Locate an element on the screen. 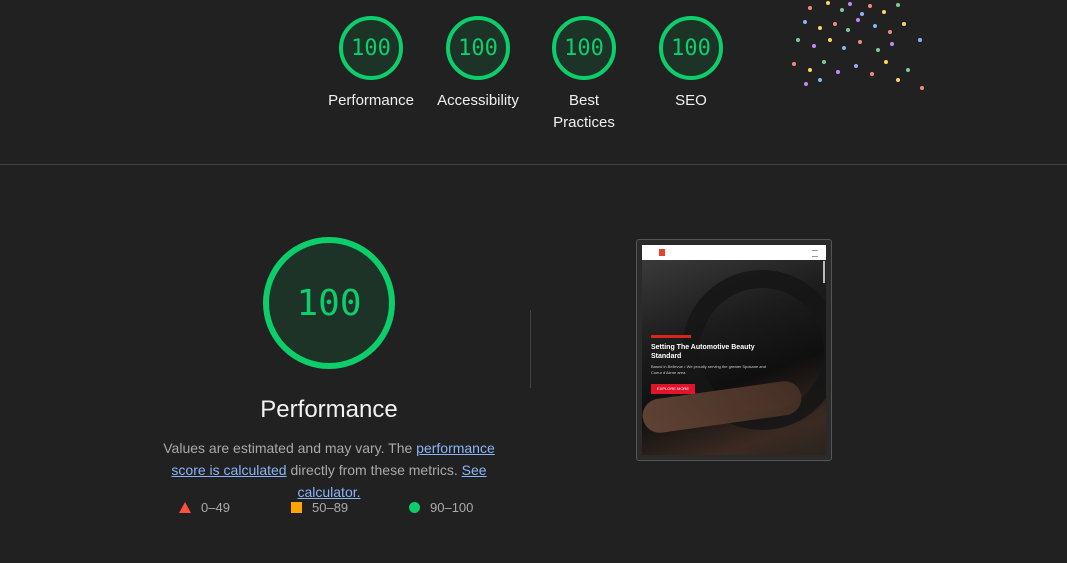 This screenshot has width=1067, height=563. performance-gauge: 100 is located at coordinates (329, 303).